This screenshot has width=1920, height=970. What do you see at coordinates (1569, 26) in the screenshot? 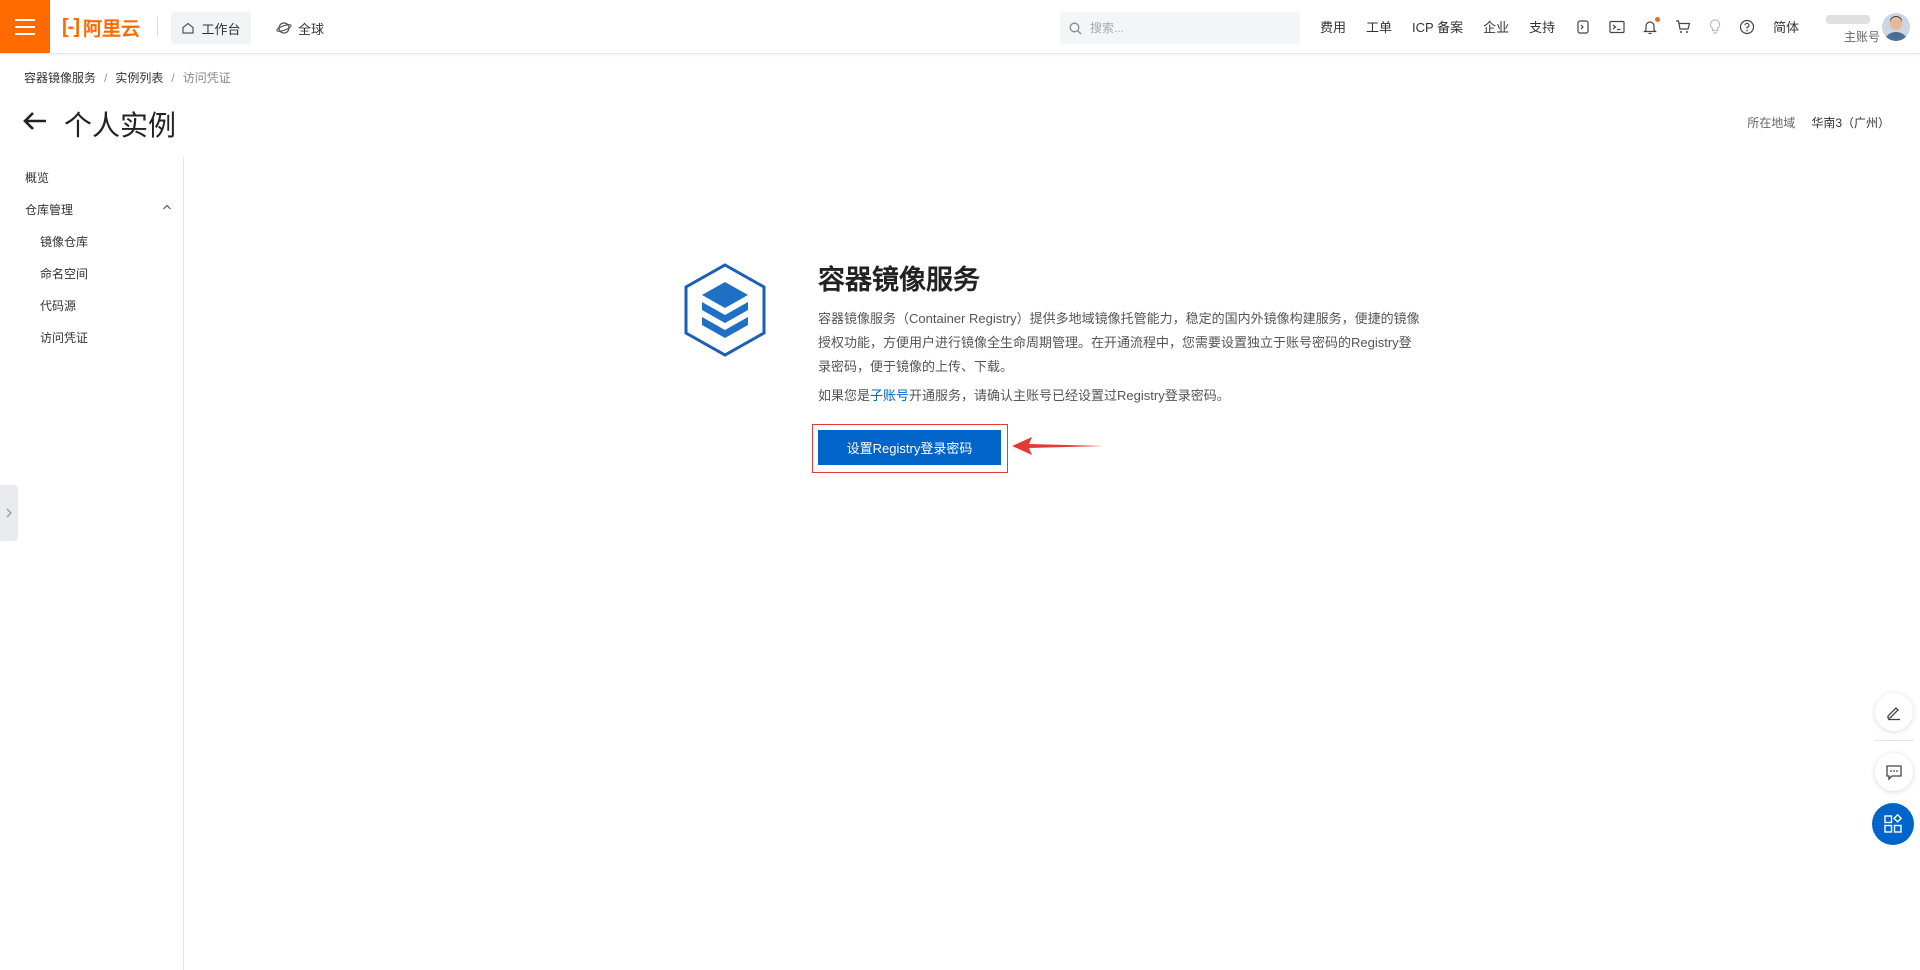
I see `top-links: 费用 工单 ICP 备案 企业 支持 简体` at bounding box center [1569, 26].